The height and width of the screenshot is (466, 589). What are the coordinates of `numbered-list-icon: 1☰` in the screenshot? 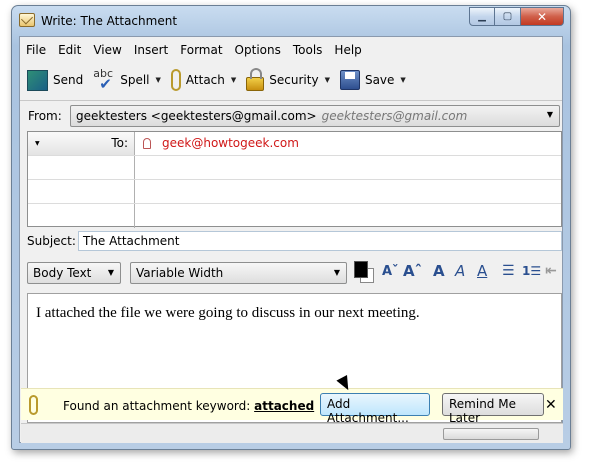 It's located at (531, 271).